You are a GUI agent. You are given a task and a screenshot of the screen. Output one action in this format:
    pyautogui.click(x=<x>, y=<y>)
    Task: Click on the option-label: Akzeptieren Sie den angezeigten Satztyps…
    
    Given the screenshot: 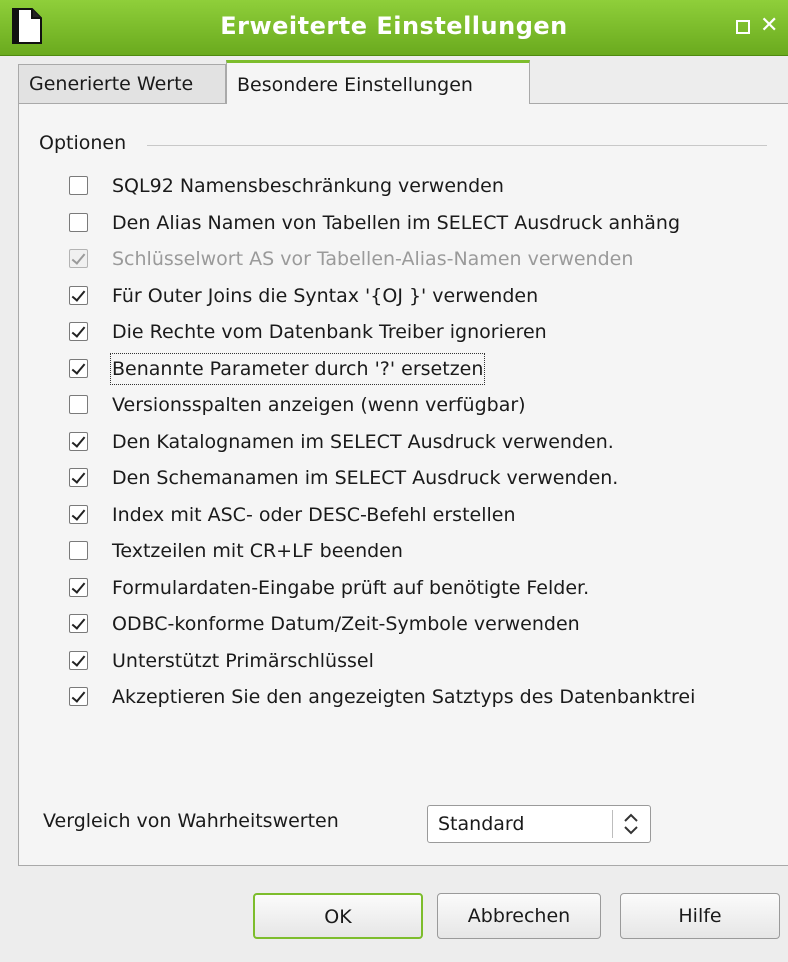 What is the action you would take?
    pyautogui.click(x=404, y=697)
    